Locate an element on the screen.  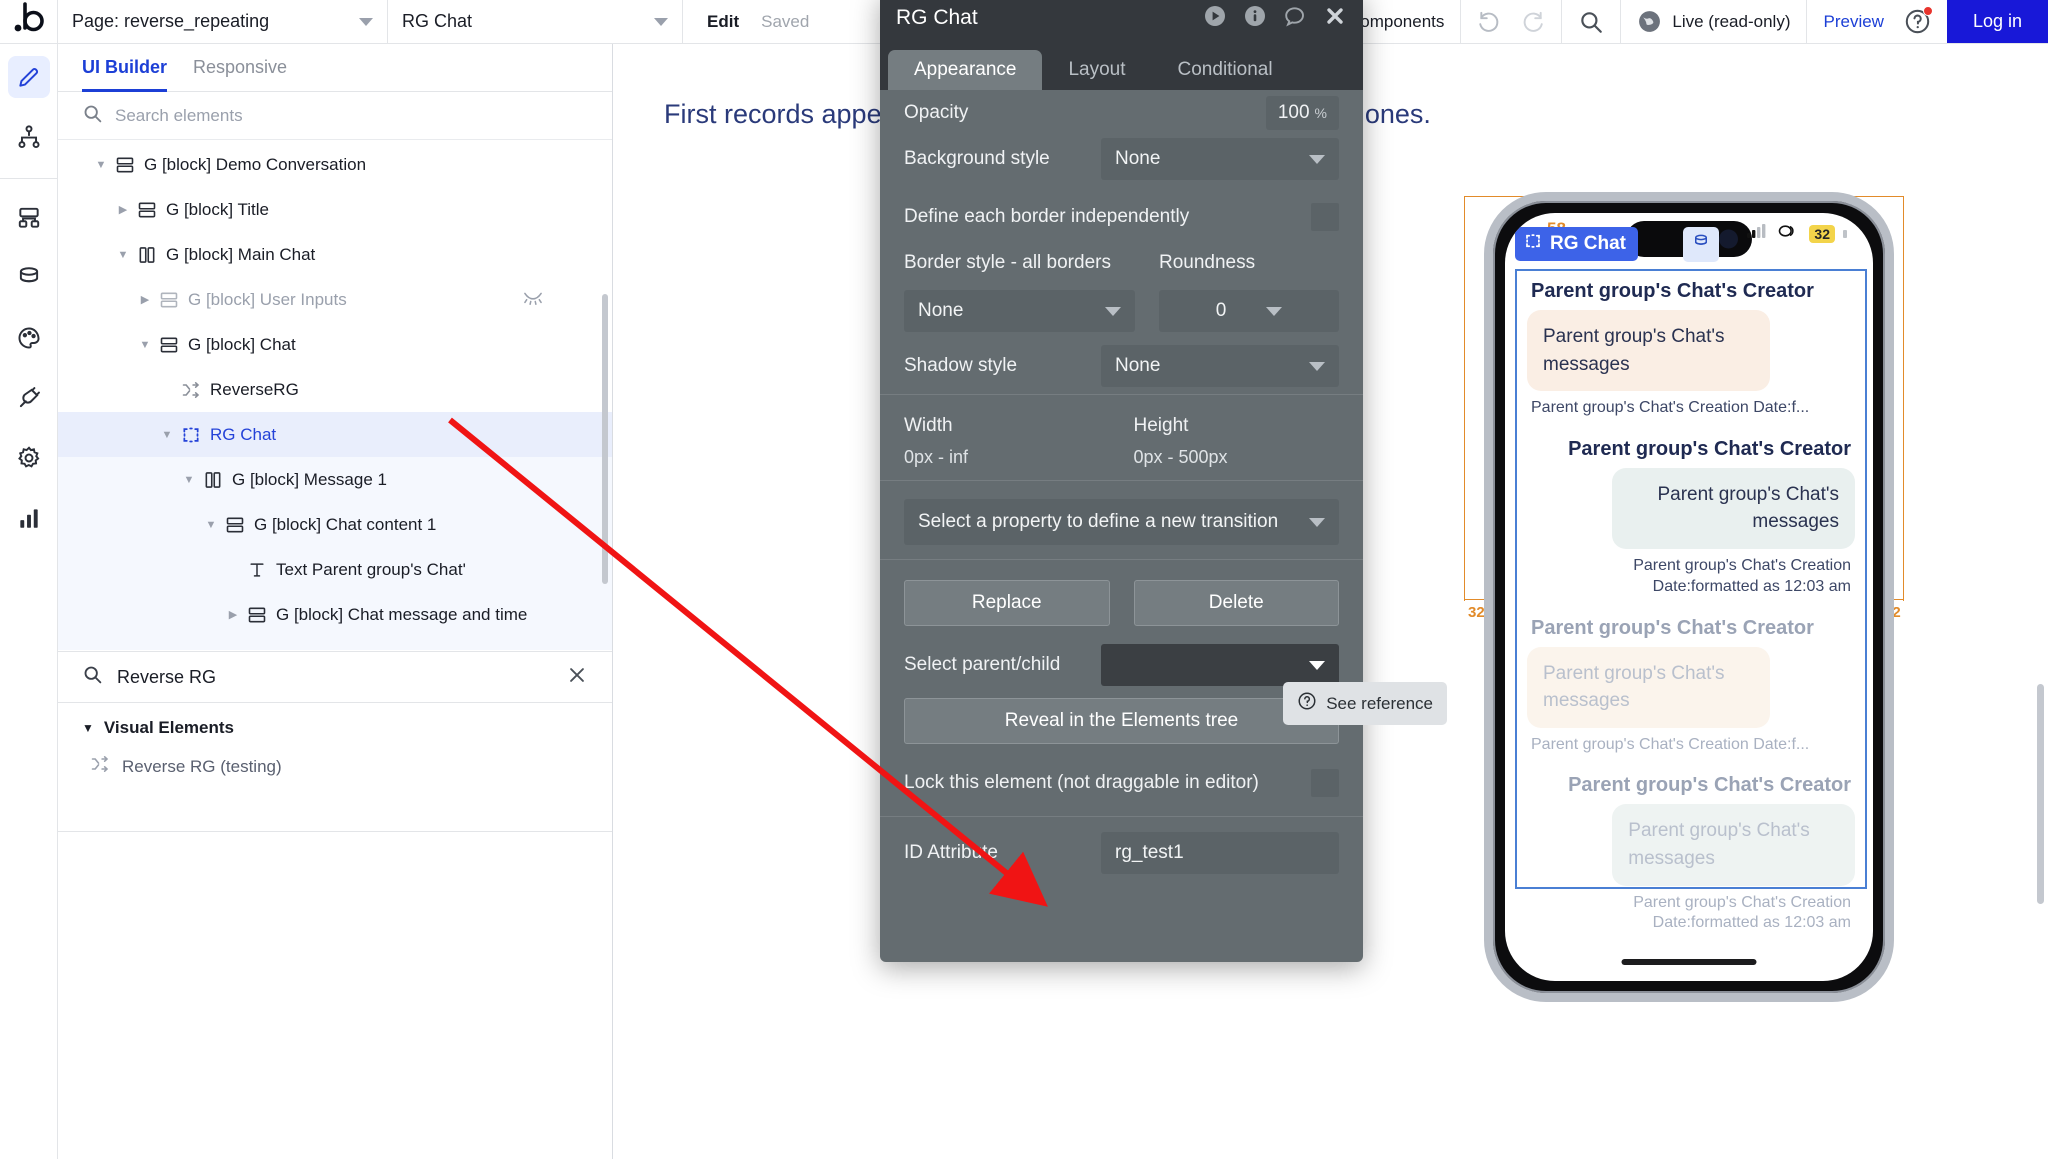
rail-item-plugins-flow is located at coordinates (29, 218).